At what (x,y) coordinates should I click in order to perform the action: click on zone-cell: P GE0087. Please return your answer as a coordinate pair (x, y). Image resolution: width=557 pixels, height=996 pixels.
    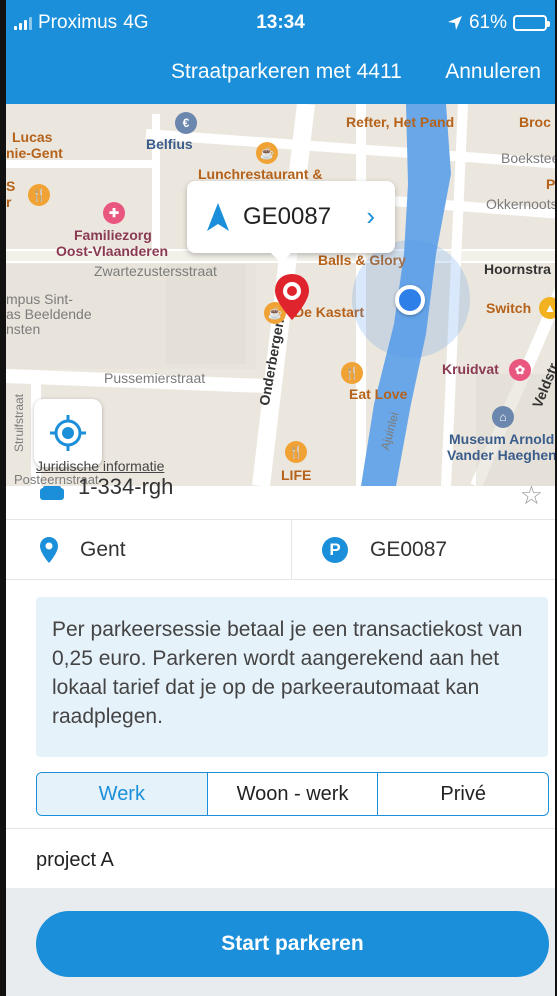
    Looking at the image, I should click on (384, 550).